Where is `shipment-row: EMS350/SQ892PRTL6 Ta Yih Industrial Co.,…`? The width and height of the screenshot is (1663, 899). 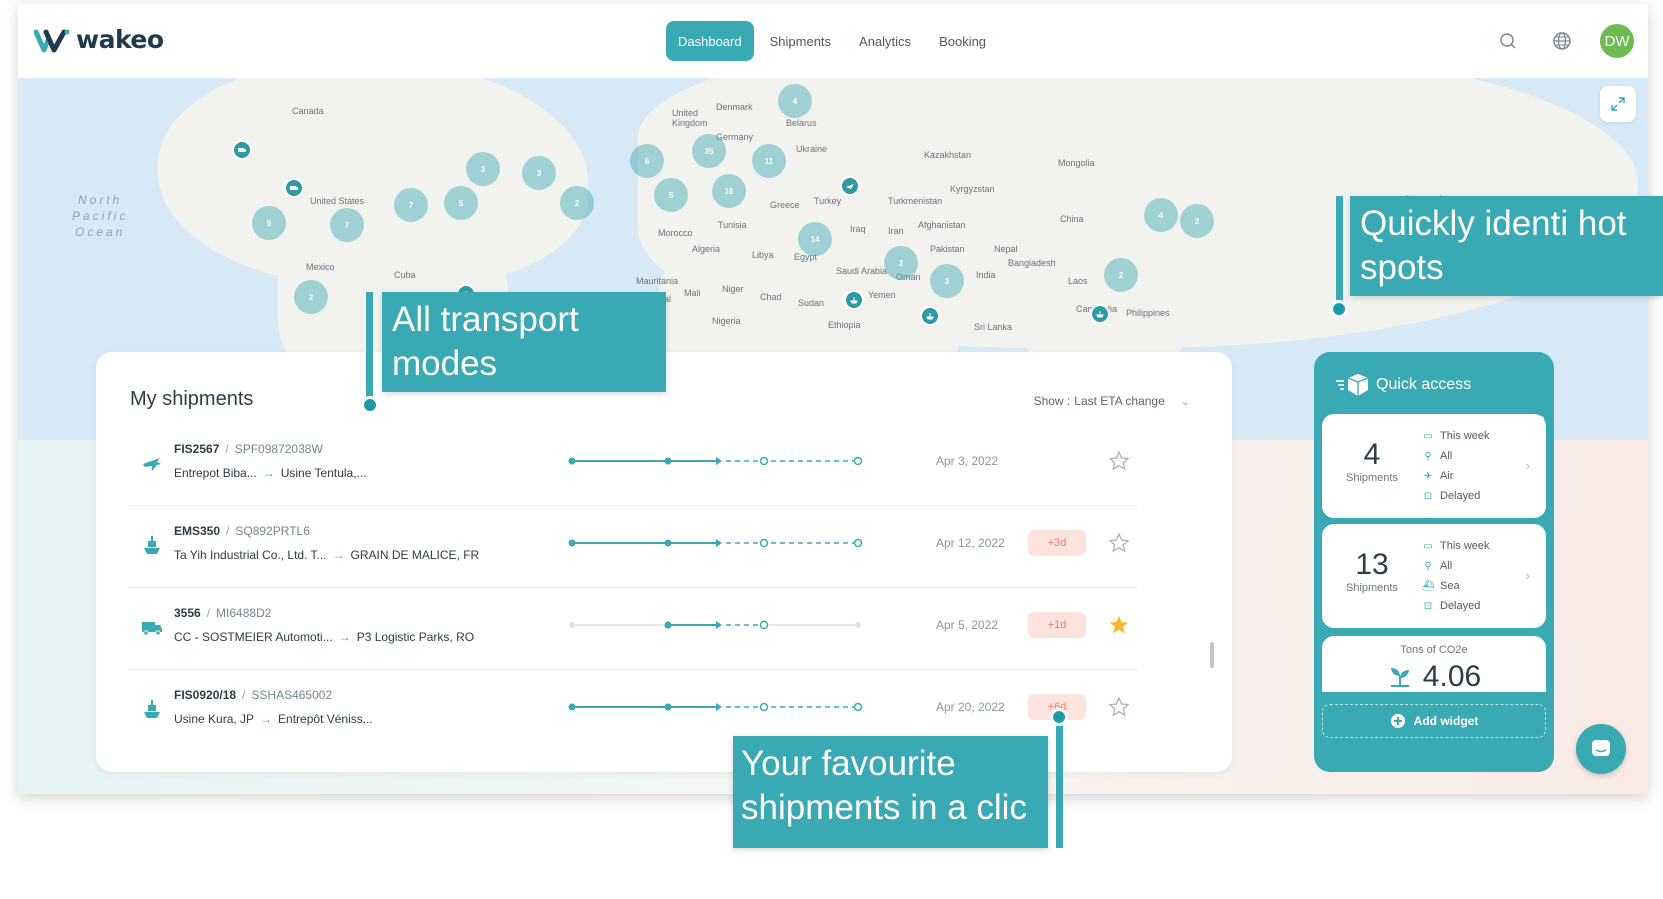 shipment-row: EMS350/SQ892PRTL6 Ta Yih Industrial Co.,… is located at coordinates (633, 547).